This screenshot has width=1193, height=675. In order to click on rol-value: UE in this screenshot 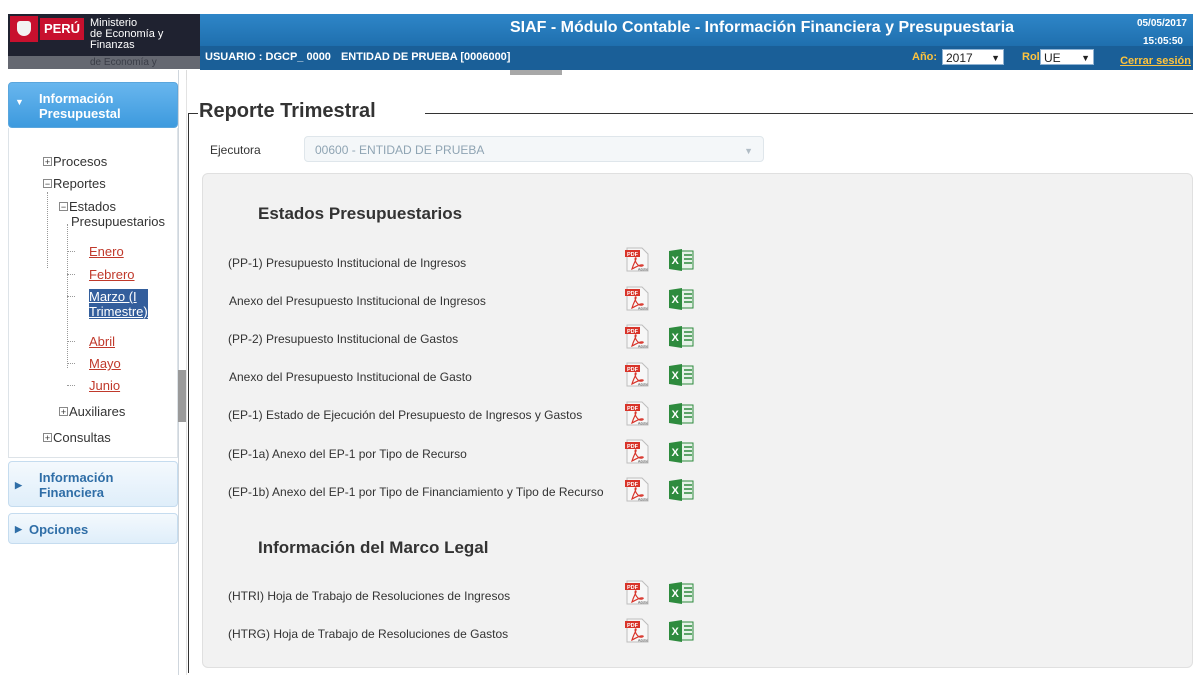, I will do `click(1052, 58)`.